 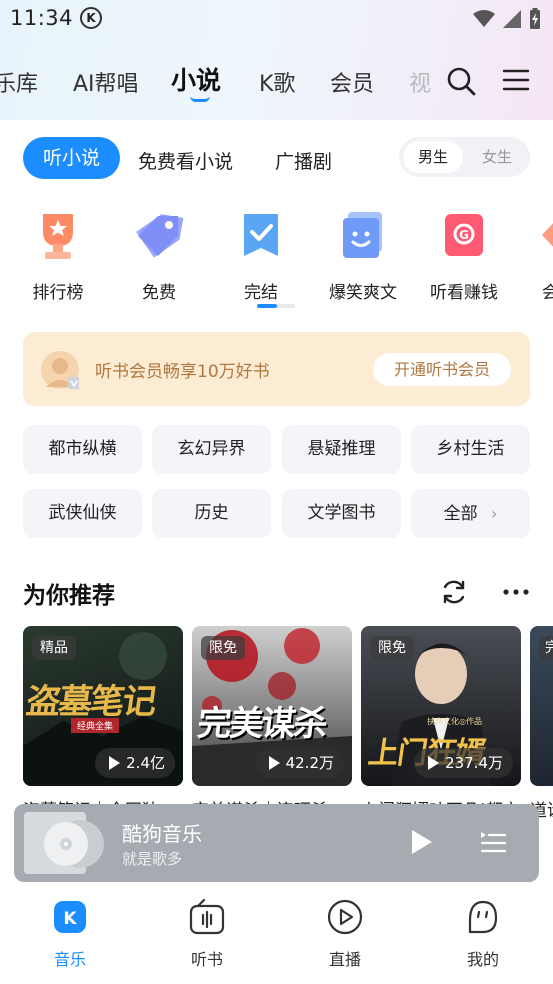 What do you see at coordinates (470, 449) in the screenshot?
I see `genre-chip: 乡村生活` at bounding box center [470, 449].